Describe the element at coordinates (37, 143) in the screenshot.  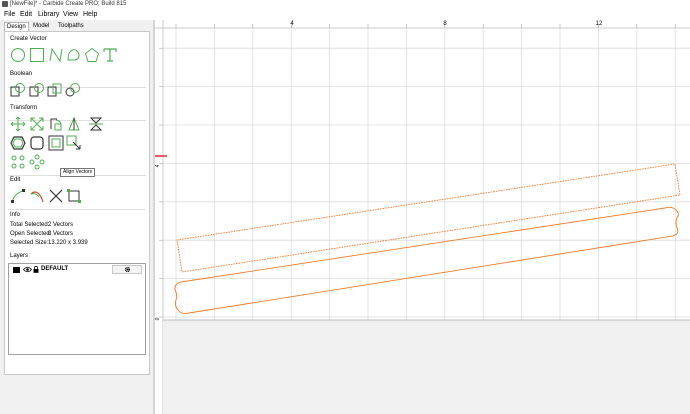
I see `fillet-icon` at that location.